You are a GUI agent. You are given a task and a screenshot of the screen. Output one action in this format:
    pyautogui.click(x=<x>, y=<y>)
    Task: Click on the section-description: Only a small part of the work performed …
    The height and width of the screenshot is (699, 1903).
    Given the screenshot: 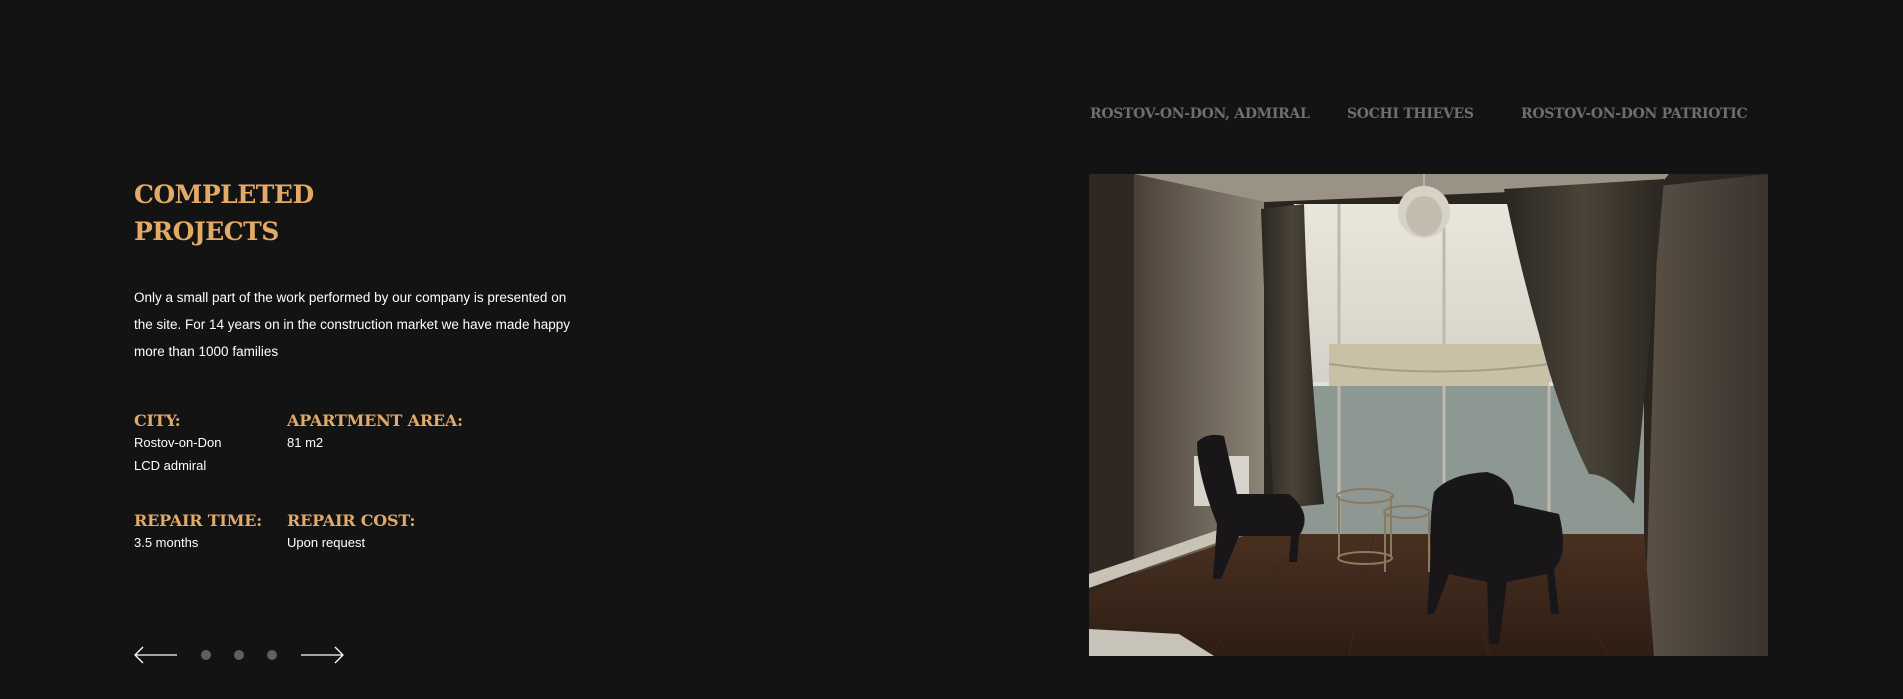 What is the action you would take?
    pyautogui.click(x=352, y=324)
    